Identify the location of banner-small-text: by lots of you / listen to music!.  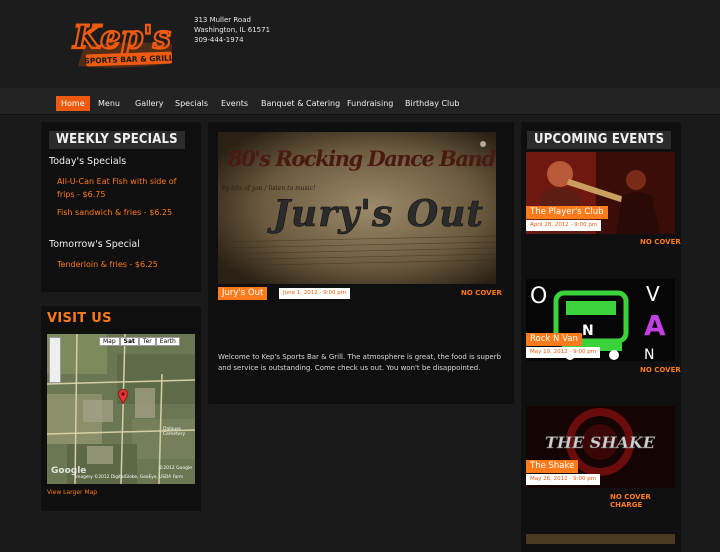
(269, 188).